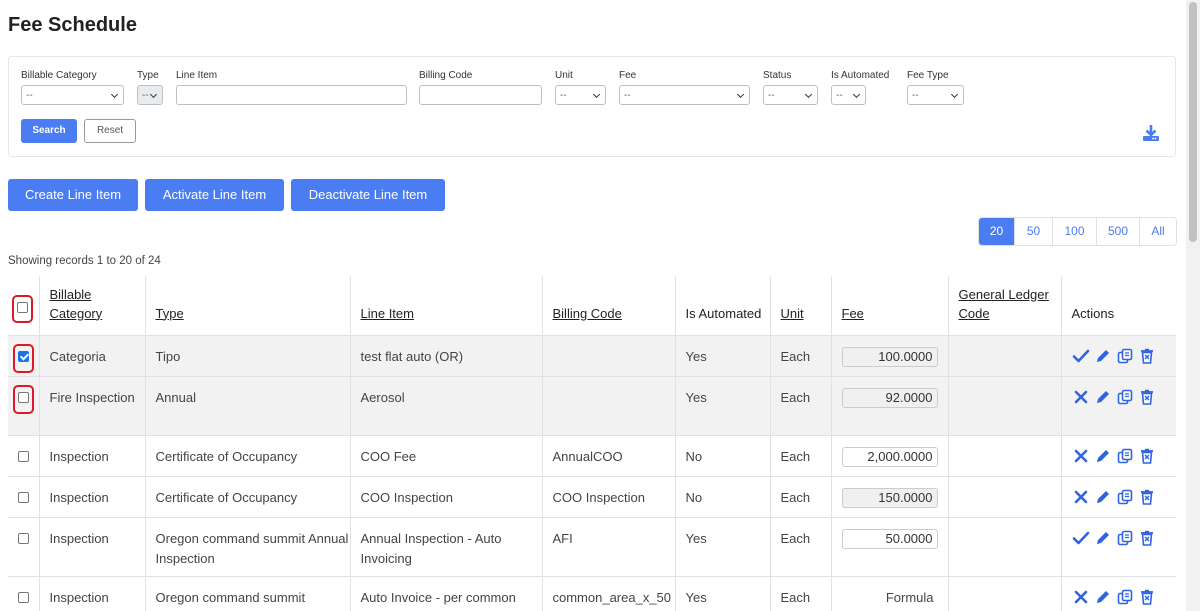 This screenshot has width=1200, height=611. Describe the element at coordinates (72, 95) in the screenshot. I see `billable-category-select: --` at that location.